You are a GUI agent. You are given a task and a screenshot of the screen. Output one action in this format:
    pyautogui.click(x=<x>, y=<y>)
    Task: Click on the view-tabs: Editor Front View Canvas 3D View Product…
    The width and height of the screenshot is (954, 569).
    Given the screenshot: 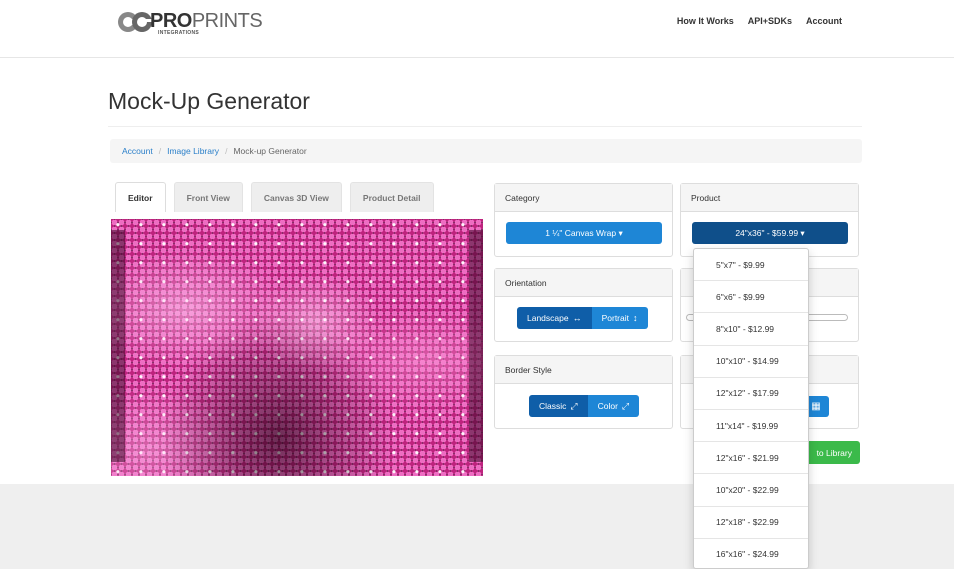 What is the action you would take?
    pyautogui.click(x=274, y=197)
    